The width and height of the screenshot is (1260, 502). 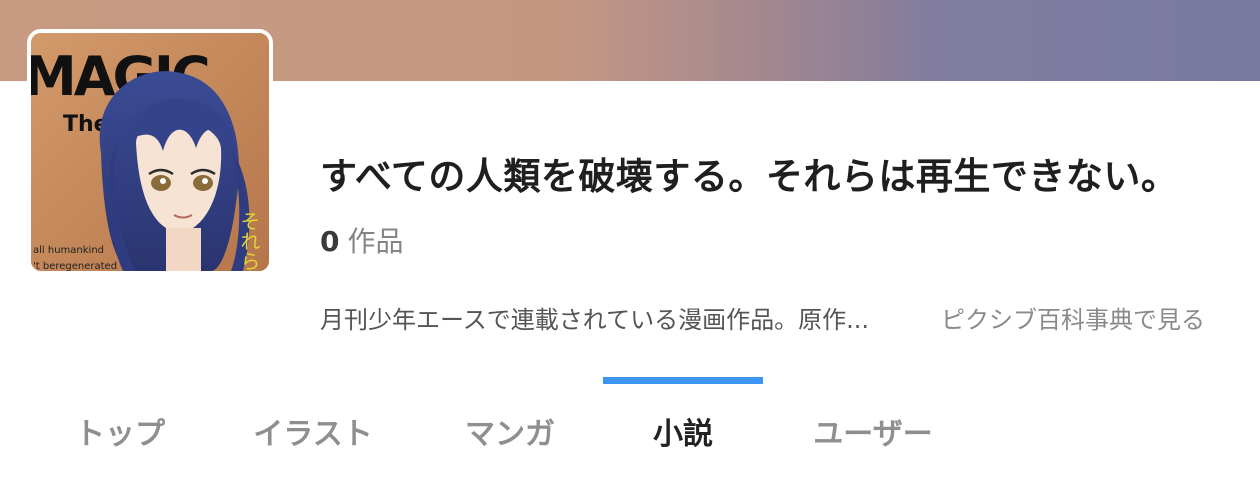 I want to click on tab-top: トップ, so click(x=120, y=427).